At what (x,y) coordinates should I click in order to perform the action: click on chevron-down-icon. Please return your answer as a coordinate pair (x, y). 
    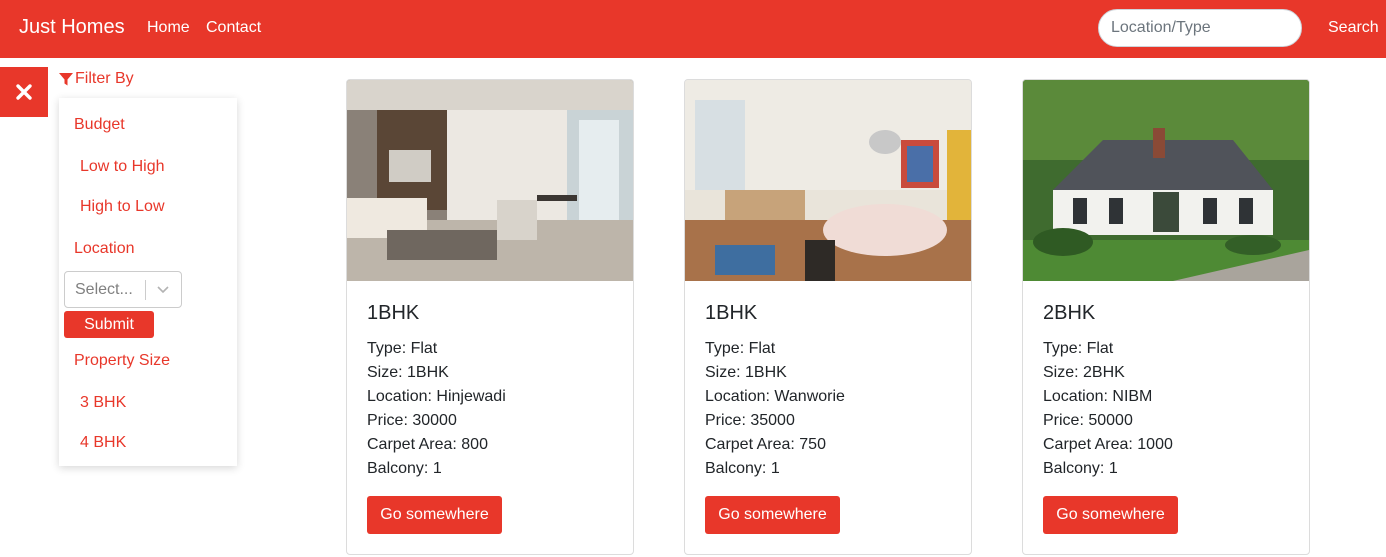
    Looking at the image, I should click on (163, 289).